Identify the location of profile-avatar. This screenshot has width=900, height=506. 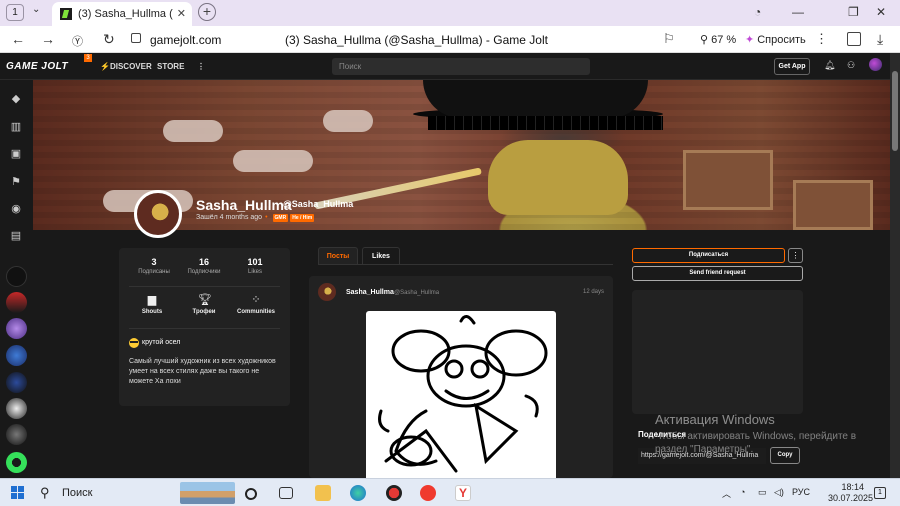
(158, 214).